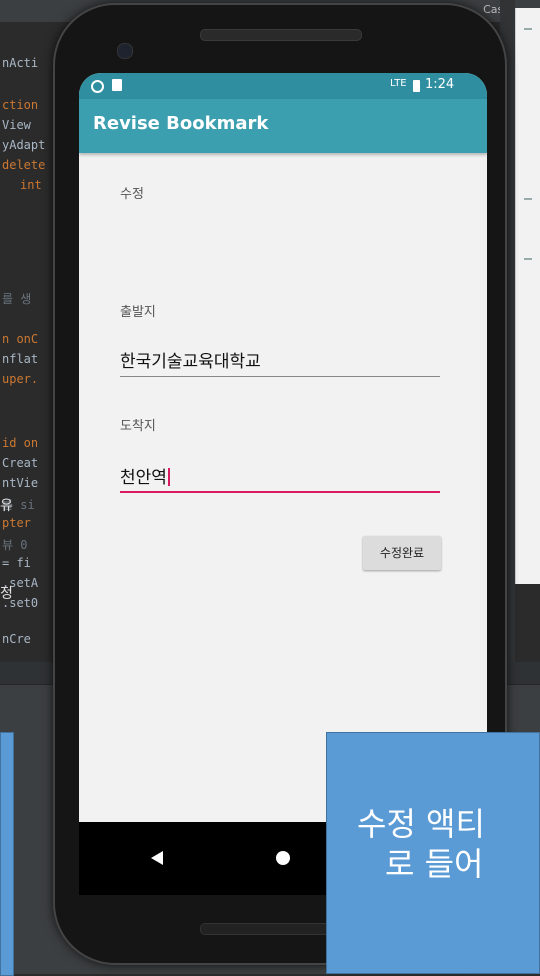 Image resolution: width=540 pixels, height=976 pixels. I want to click on departure-field: 한국기술교육대학교, so click(280, 359).